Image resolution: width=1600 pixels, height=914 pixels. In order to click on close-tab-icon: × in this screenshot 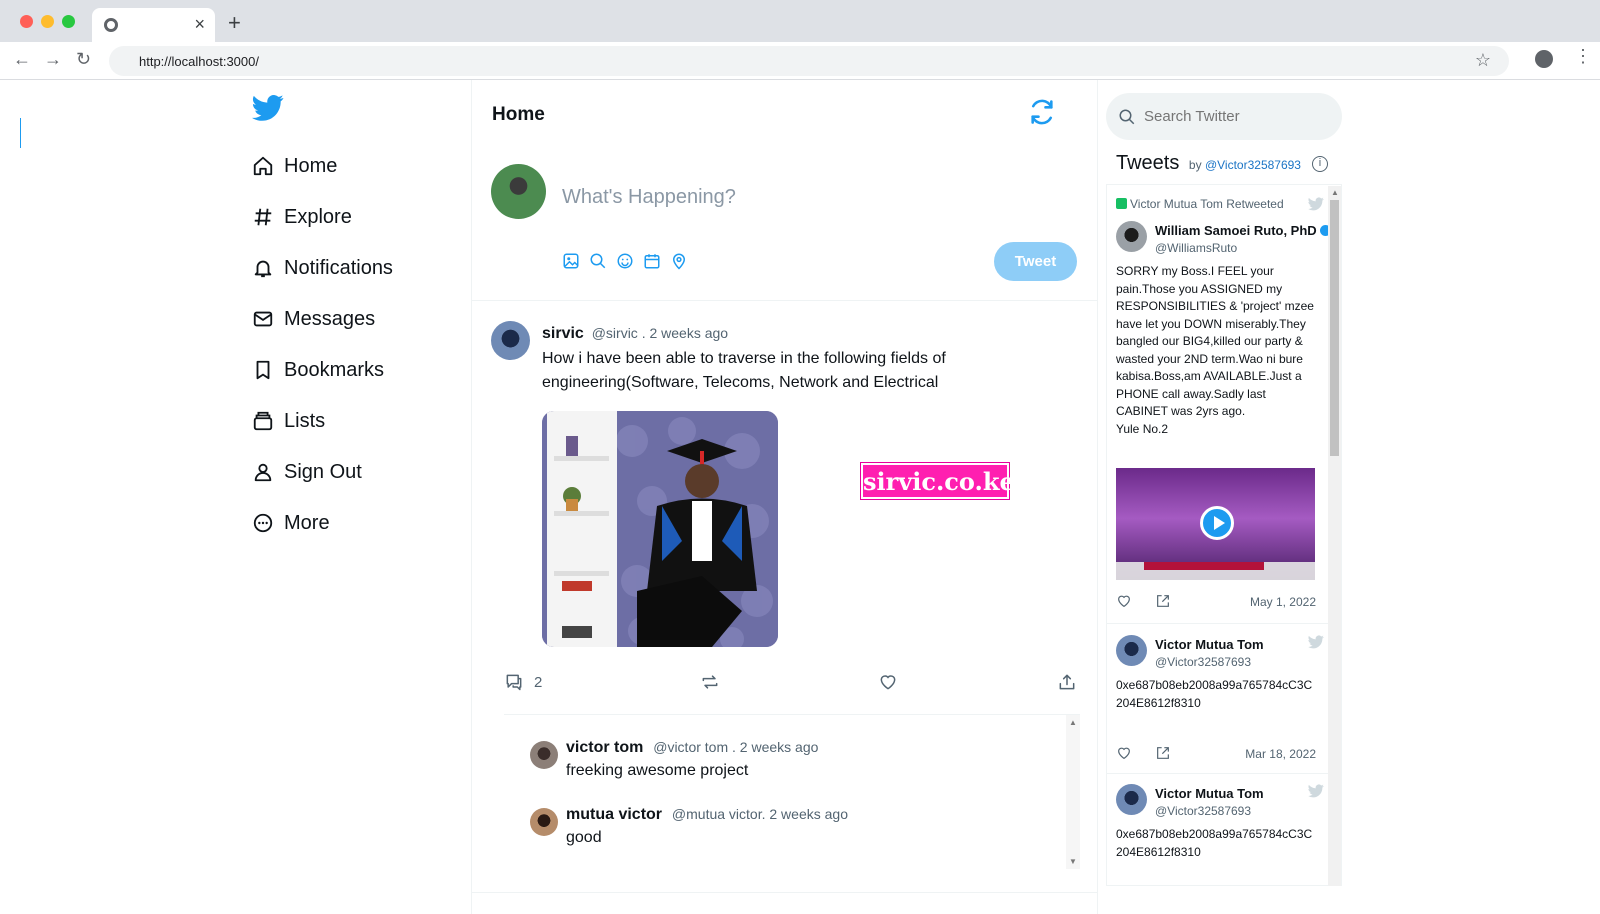, I will do `click(199, 24)`.